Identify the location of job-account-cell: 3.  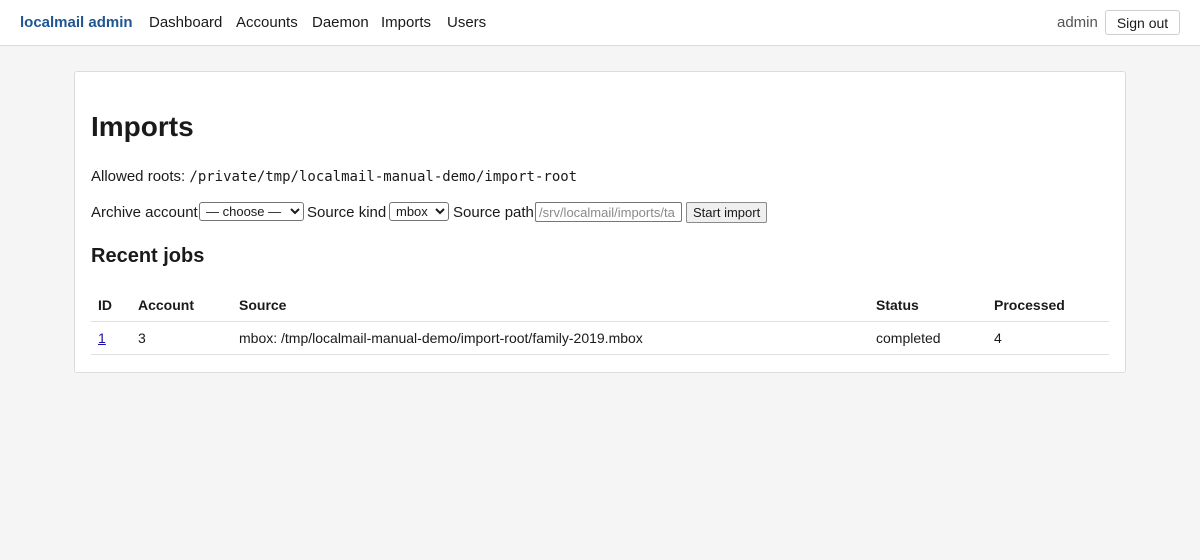
(181, 338).